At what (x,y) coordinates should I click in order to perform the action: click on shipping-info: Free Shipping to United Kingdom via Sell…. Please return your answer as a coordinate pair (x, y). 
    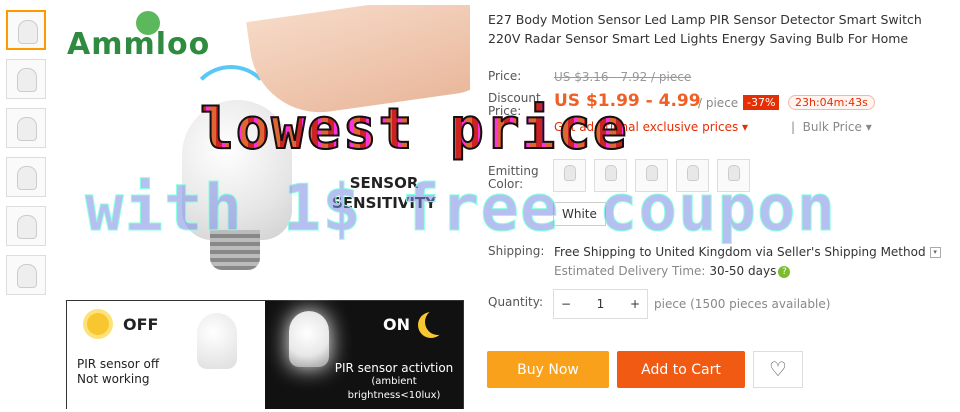
    Looking at the image, I should click on (747, 252).